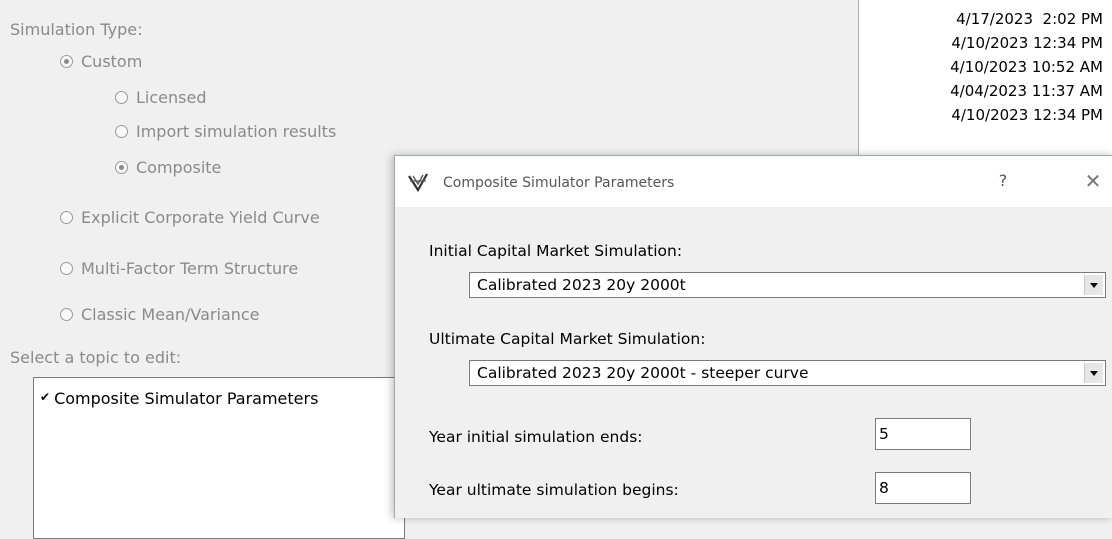  What do you see at coordinates (186, 398) in the screenshot?
I see `topic-item-label: Composite Simulator Parameters` at bounding box center [186, 398].